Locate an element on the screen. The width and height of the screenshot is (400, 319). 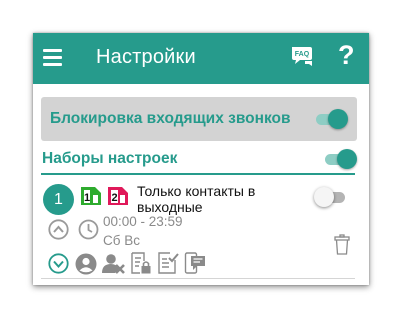
help-button: ? is located at coordinates (346, 55).